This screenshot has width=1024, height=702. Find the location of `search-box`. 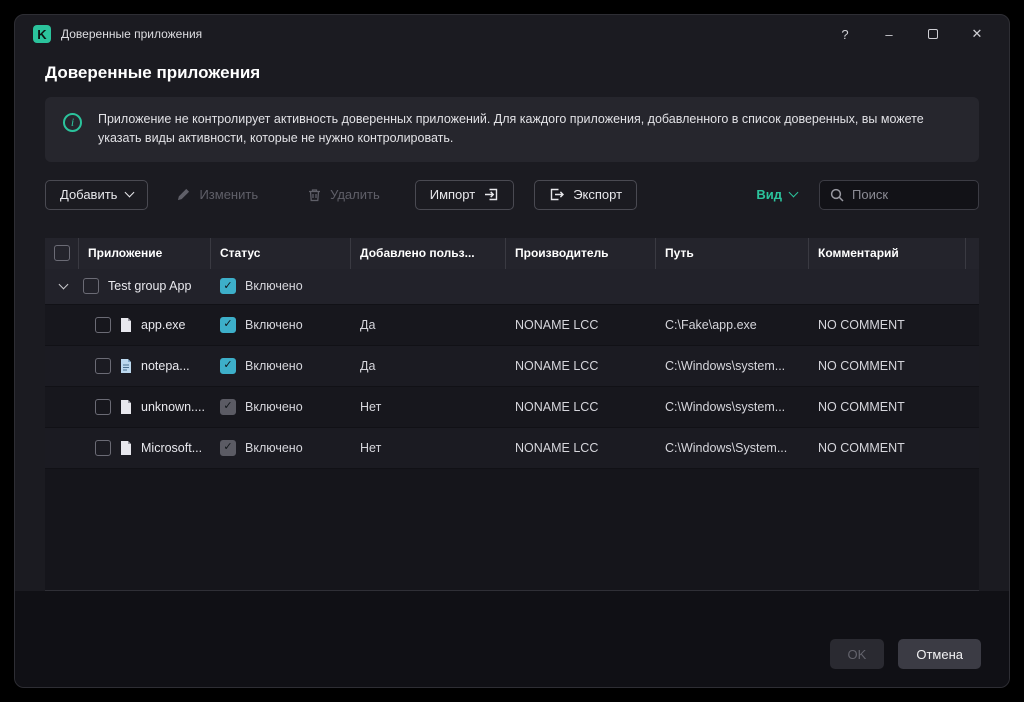

search-box is located at coordinates (899, 194).